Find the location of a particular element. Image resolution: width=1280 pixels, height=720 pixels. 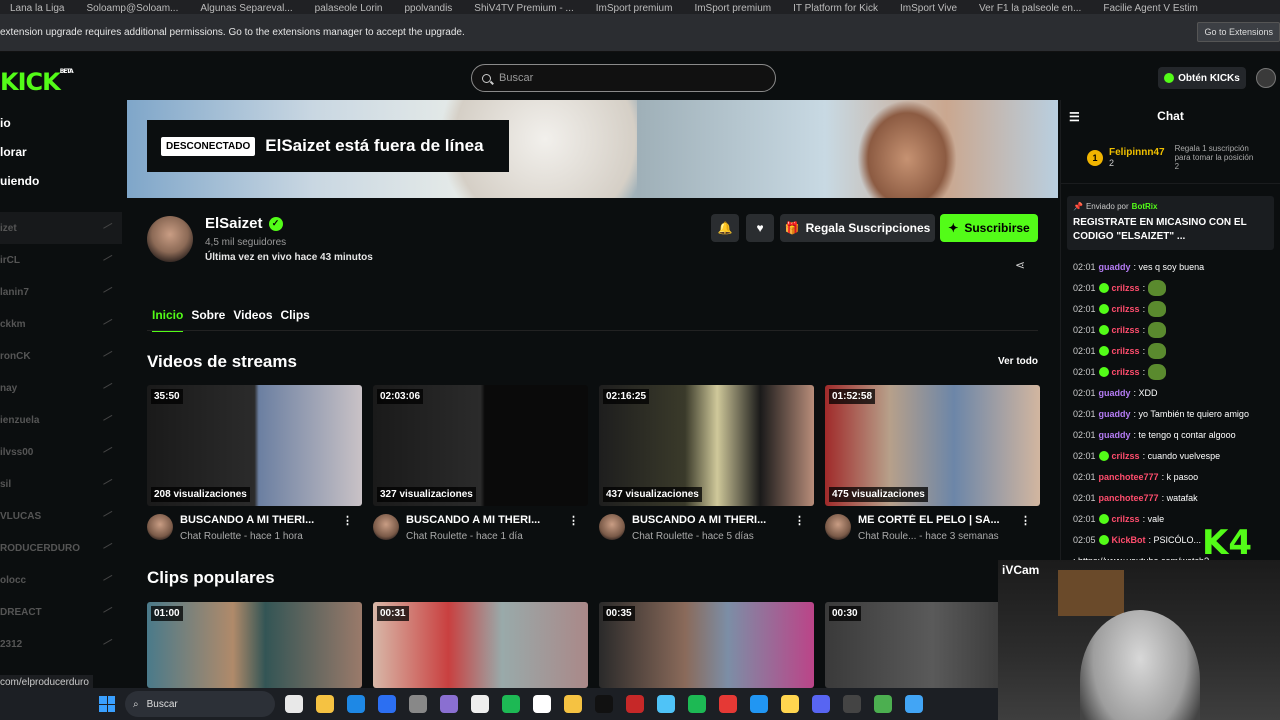

tab-videos: Videos is located at coordinates (252, 320).